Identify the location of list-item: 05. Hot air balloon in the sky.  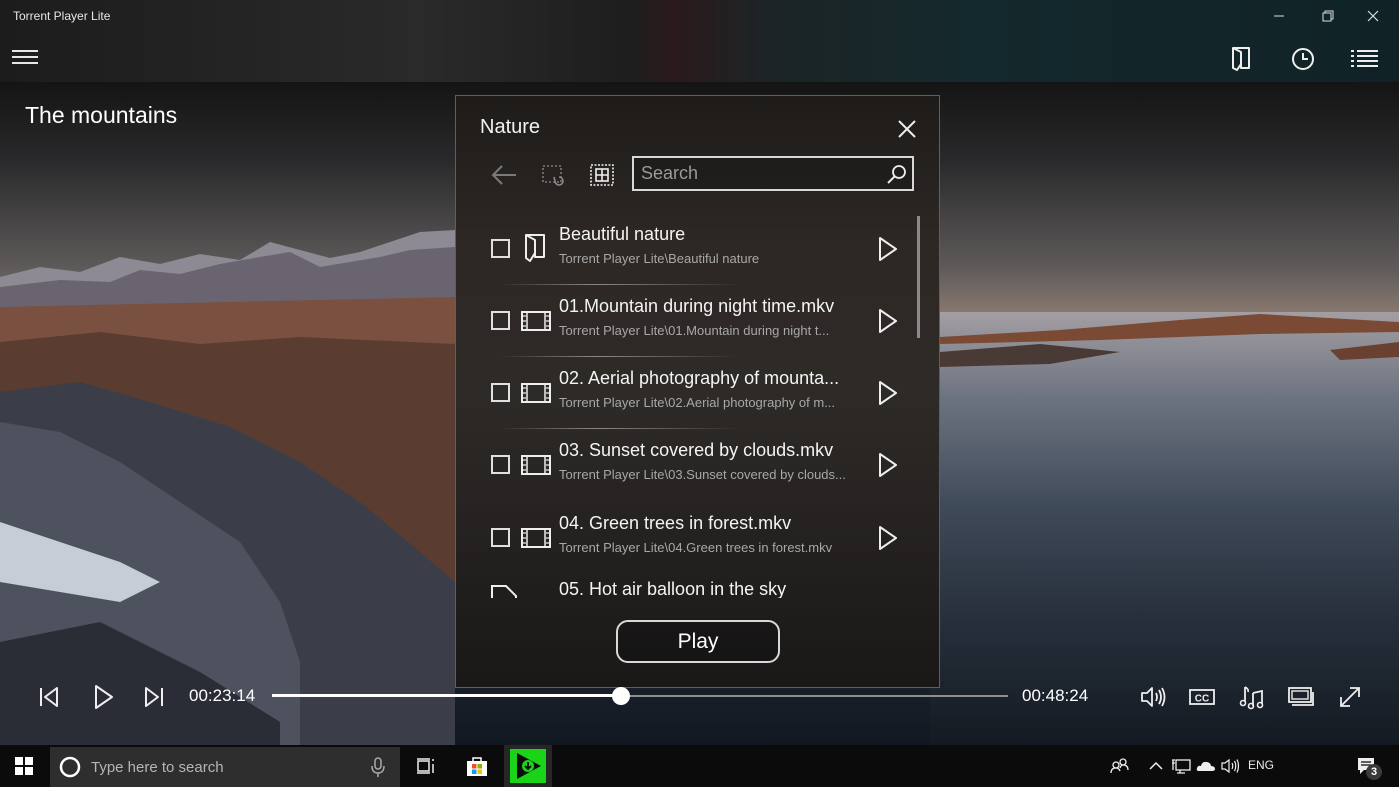
(690, 586).